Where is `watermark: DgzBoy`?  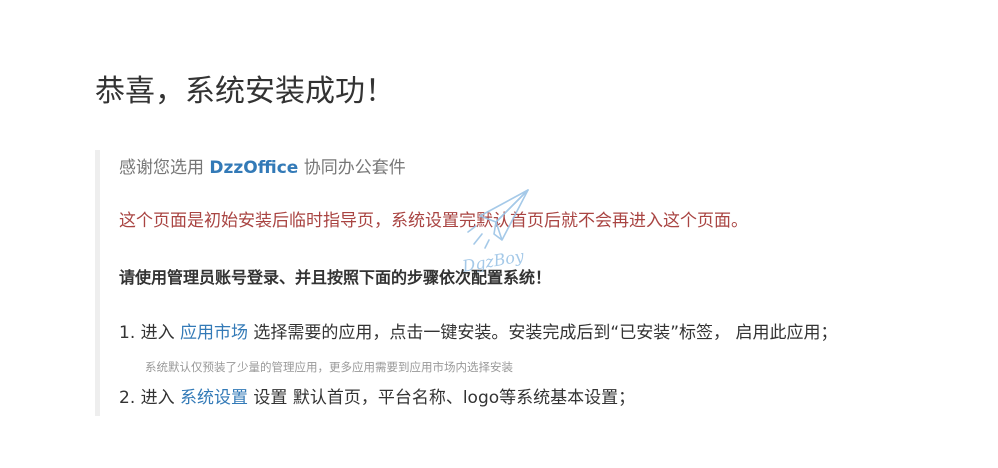 watermark: DgzBoy is located at coordinates (494, 230).